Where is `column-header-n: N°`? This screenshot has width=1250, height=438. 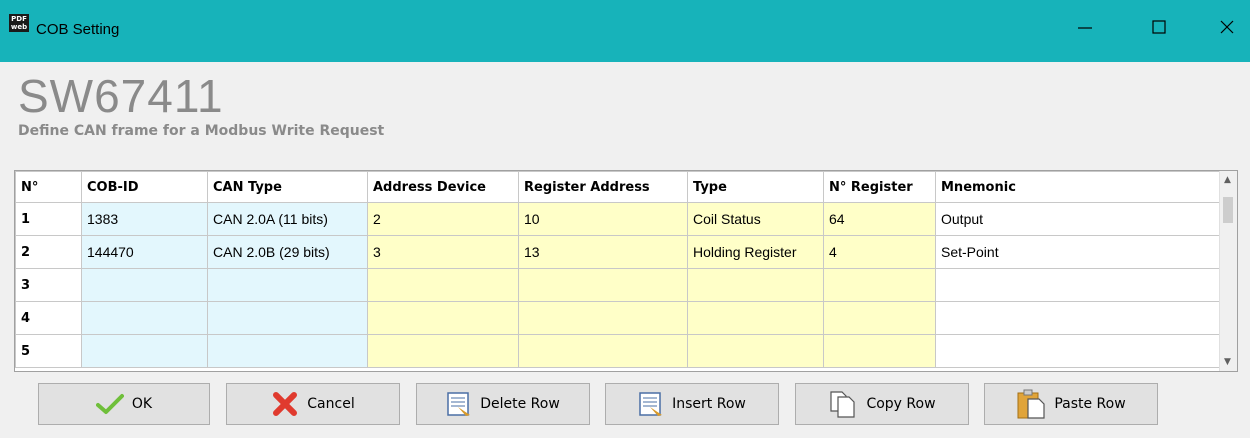
column-header-n: N° is located at coordinates (48, 187).